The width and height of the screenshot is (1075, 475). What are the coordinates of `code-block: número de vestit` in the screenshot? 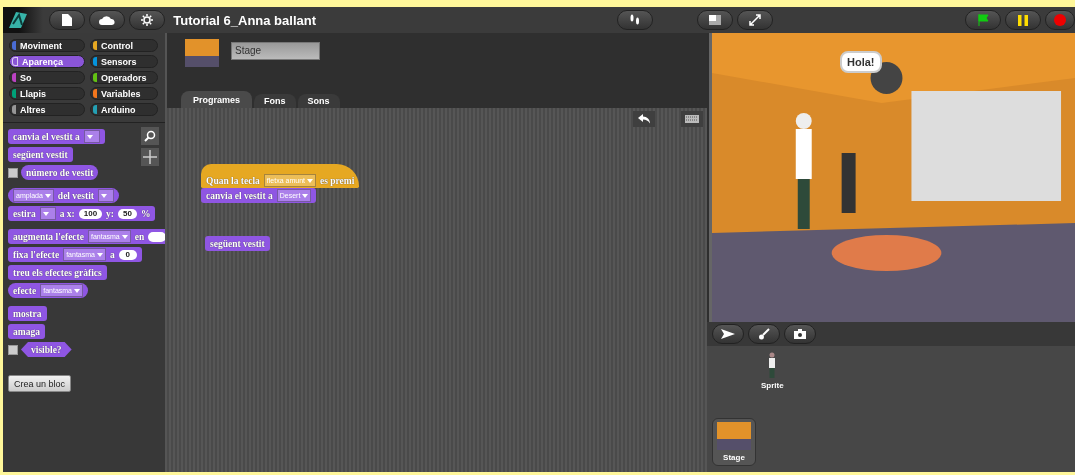 It's located at (60, 172).